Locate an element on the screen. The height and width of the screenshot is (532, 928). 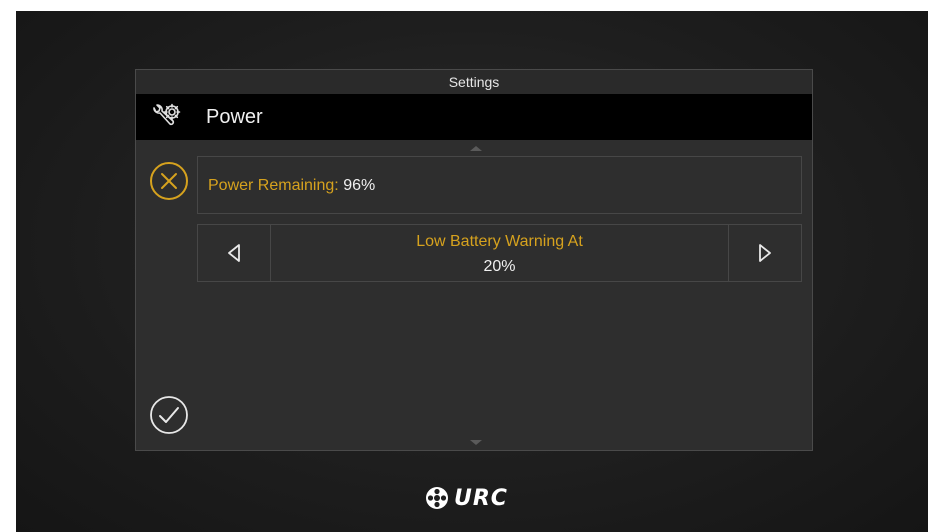
decrease-button is located at coordinates (234, 253).